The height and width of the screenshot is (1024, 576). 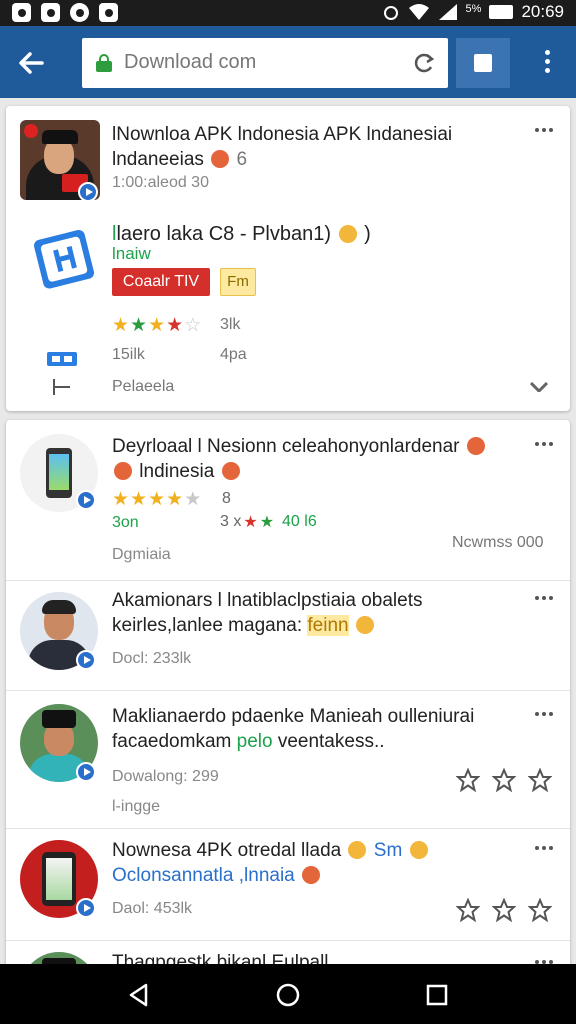 What do you see at coordinates (65, 264) in the screenshot?
I see `apk-app-icon` at bounding box center [65, 264].